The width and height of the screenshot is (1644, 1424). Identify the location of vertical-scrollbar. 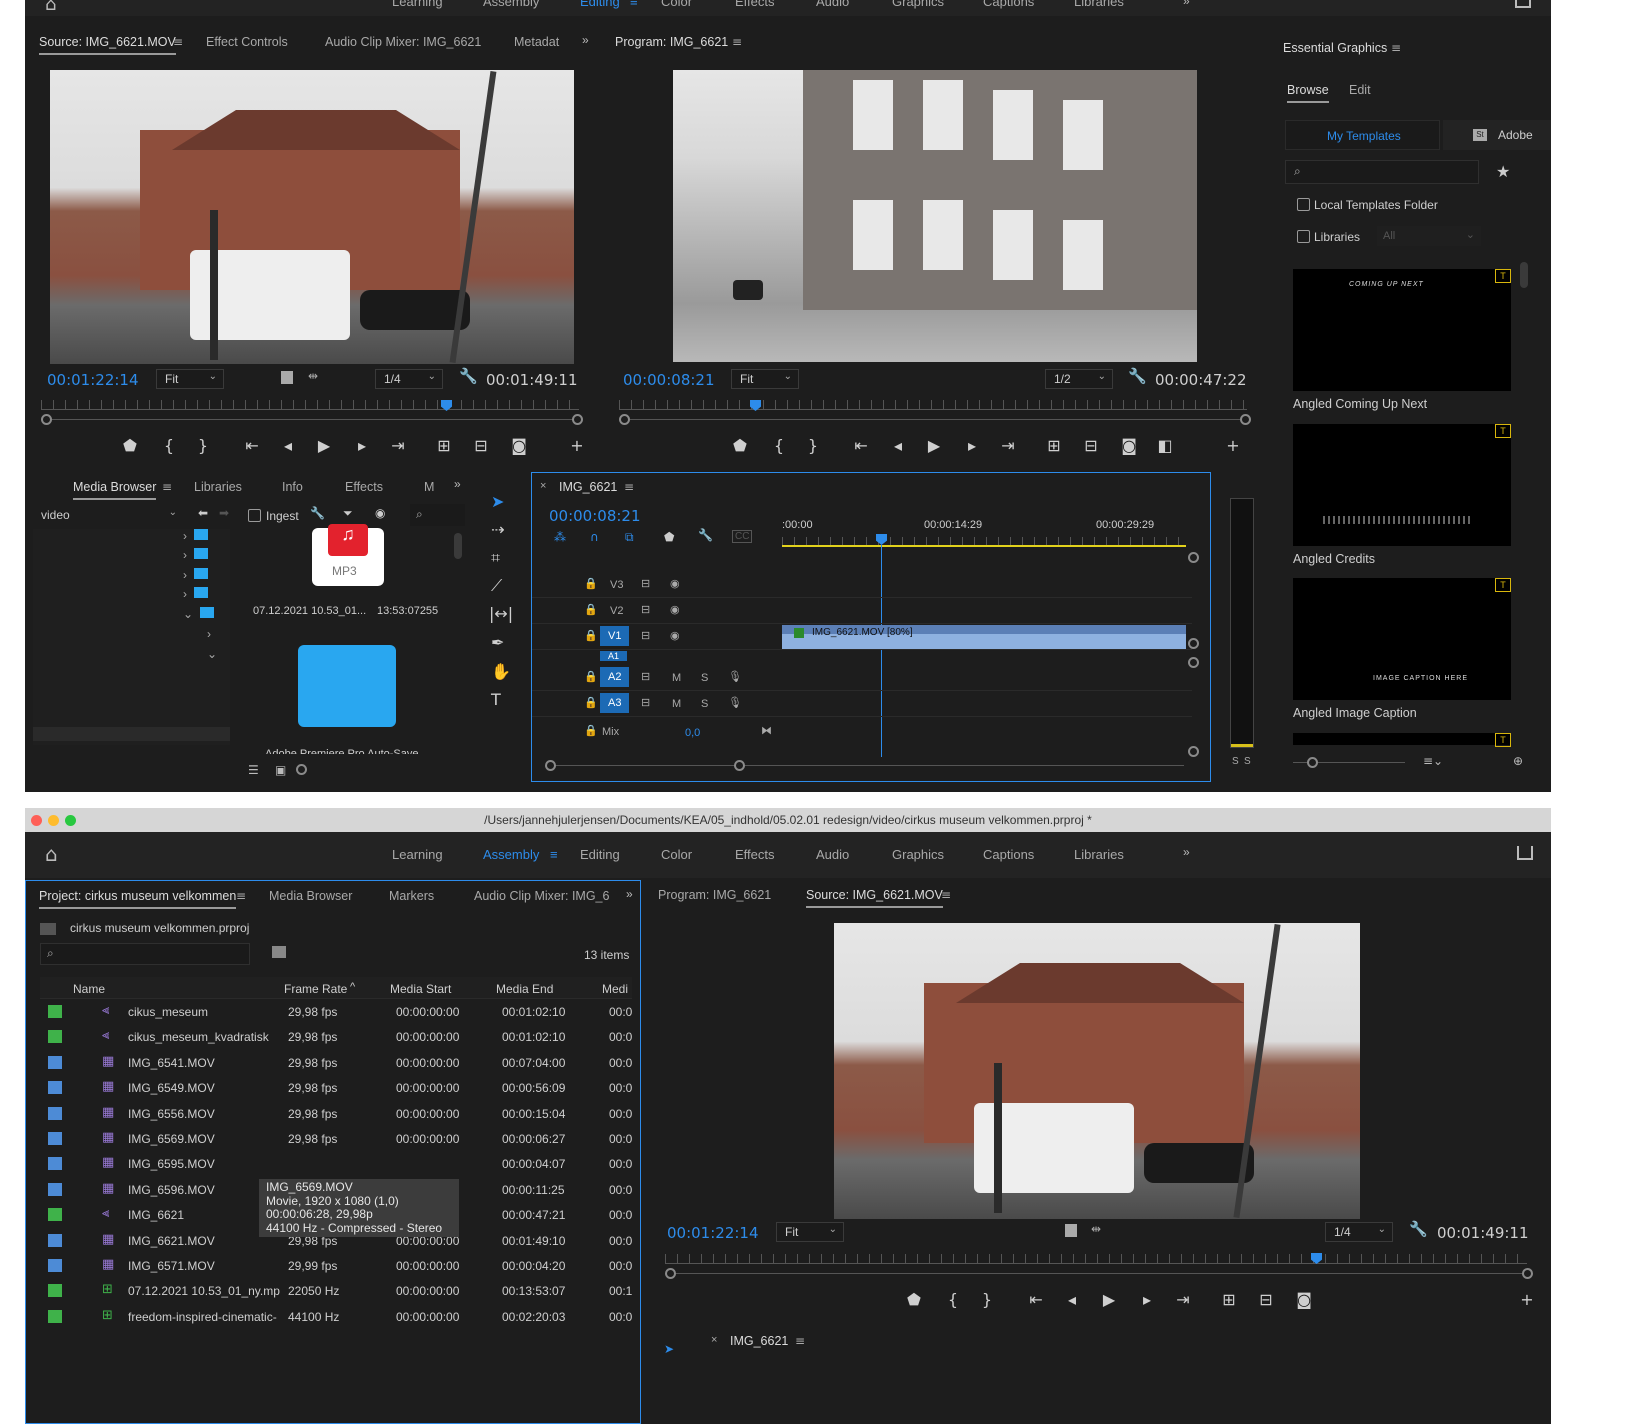
(458, 546).